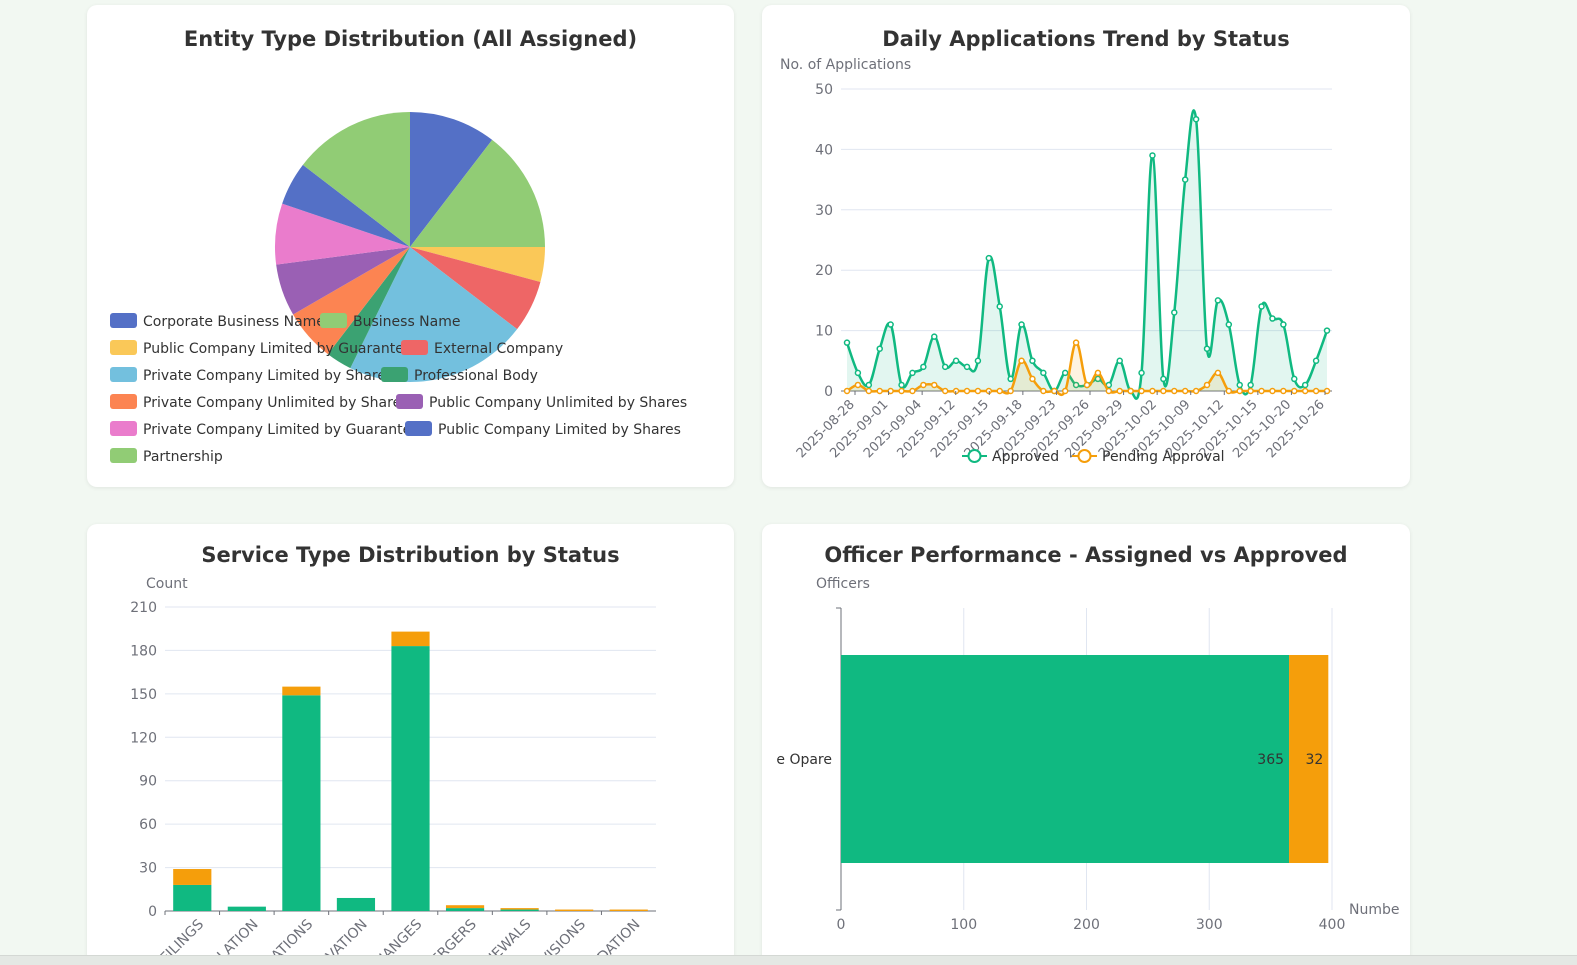 This screenshot has height=965, width=1577. I want to click on series-line, so click(1087, 254).